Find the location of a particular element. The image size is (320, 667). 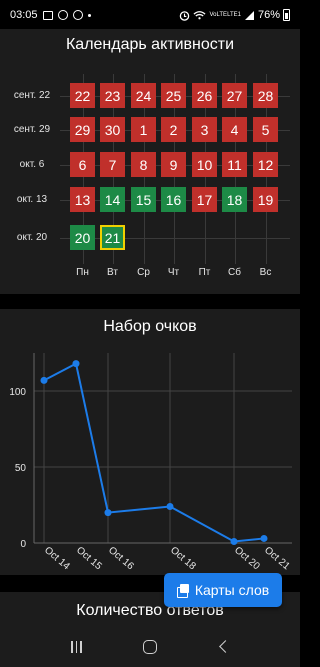

home-icon is located at coordinates (149, 646).